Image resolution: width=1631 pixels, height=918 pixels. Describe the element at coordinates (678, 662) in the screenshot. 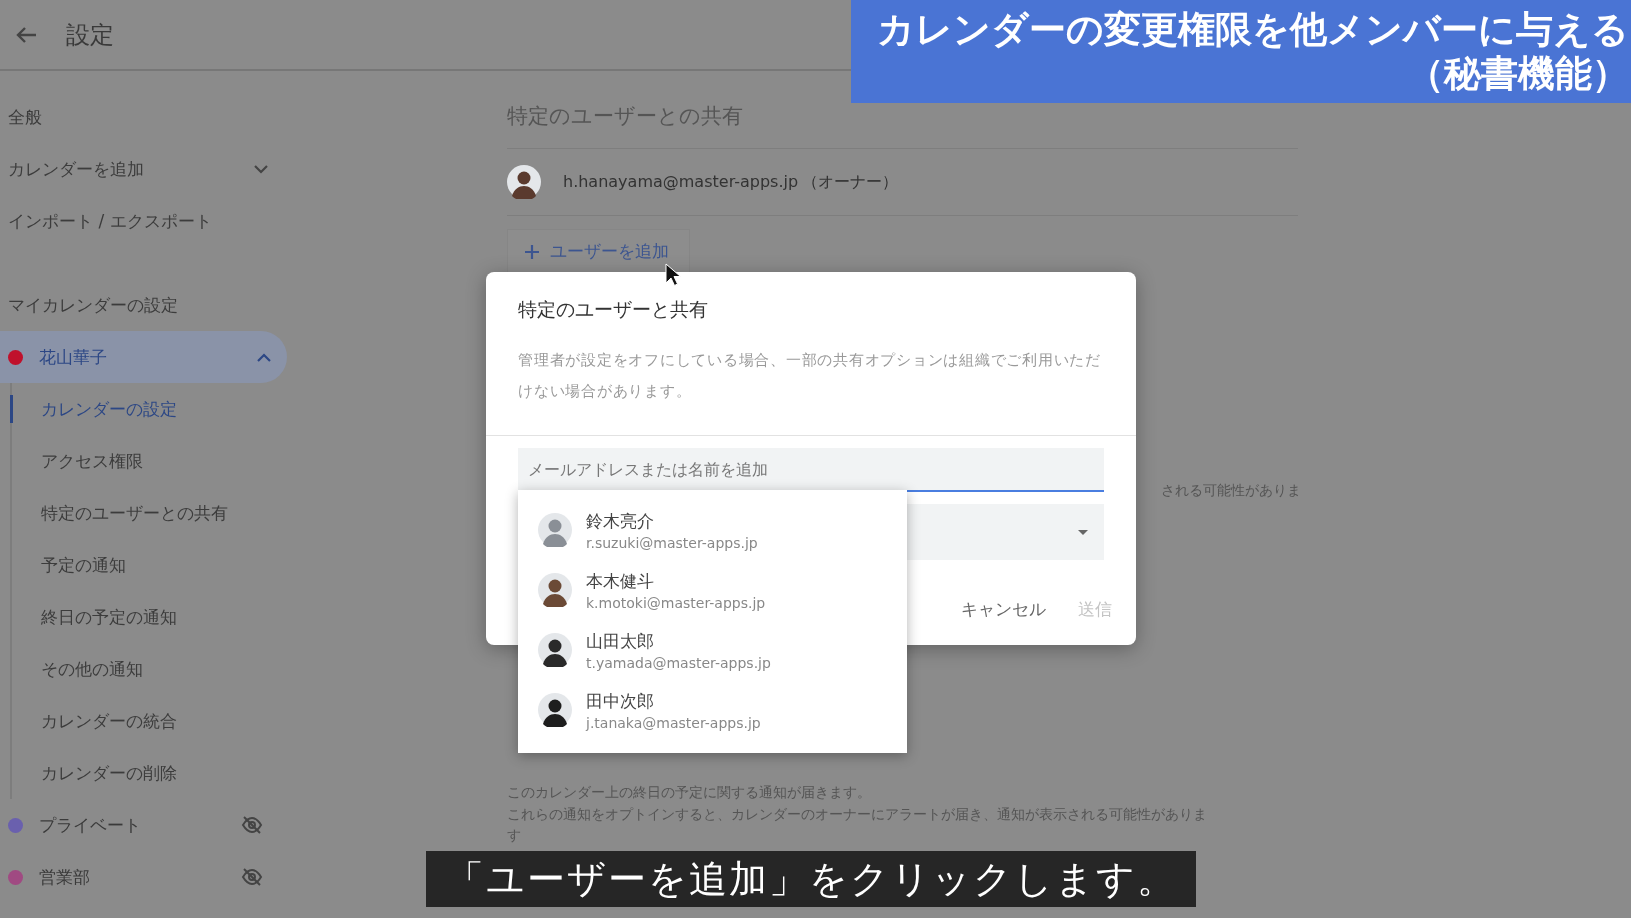

I see `contact-email: t.yamada@master-apps.jp` at that location.